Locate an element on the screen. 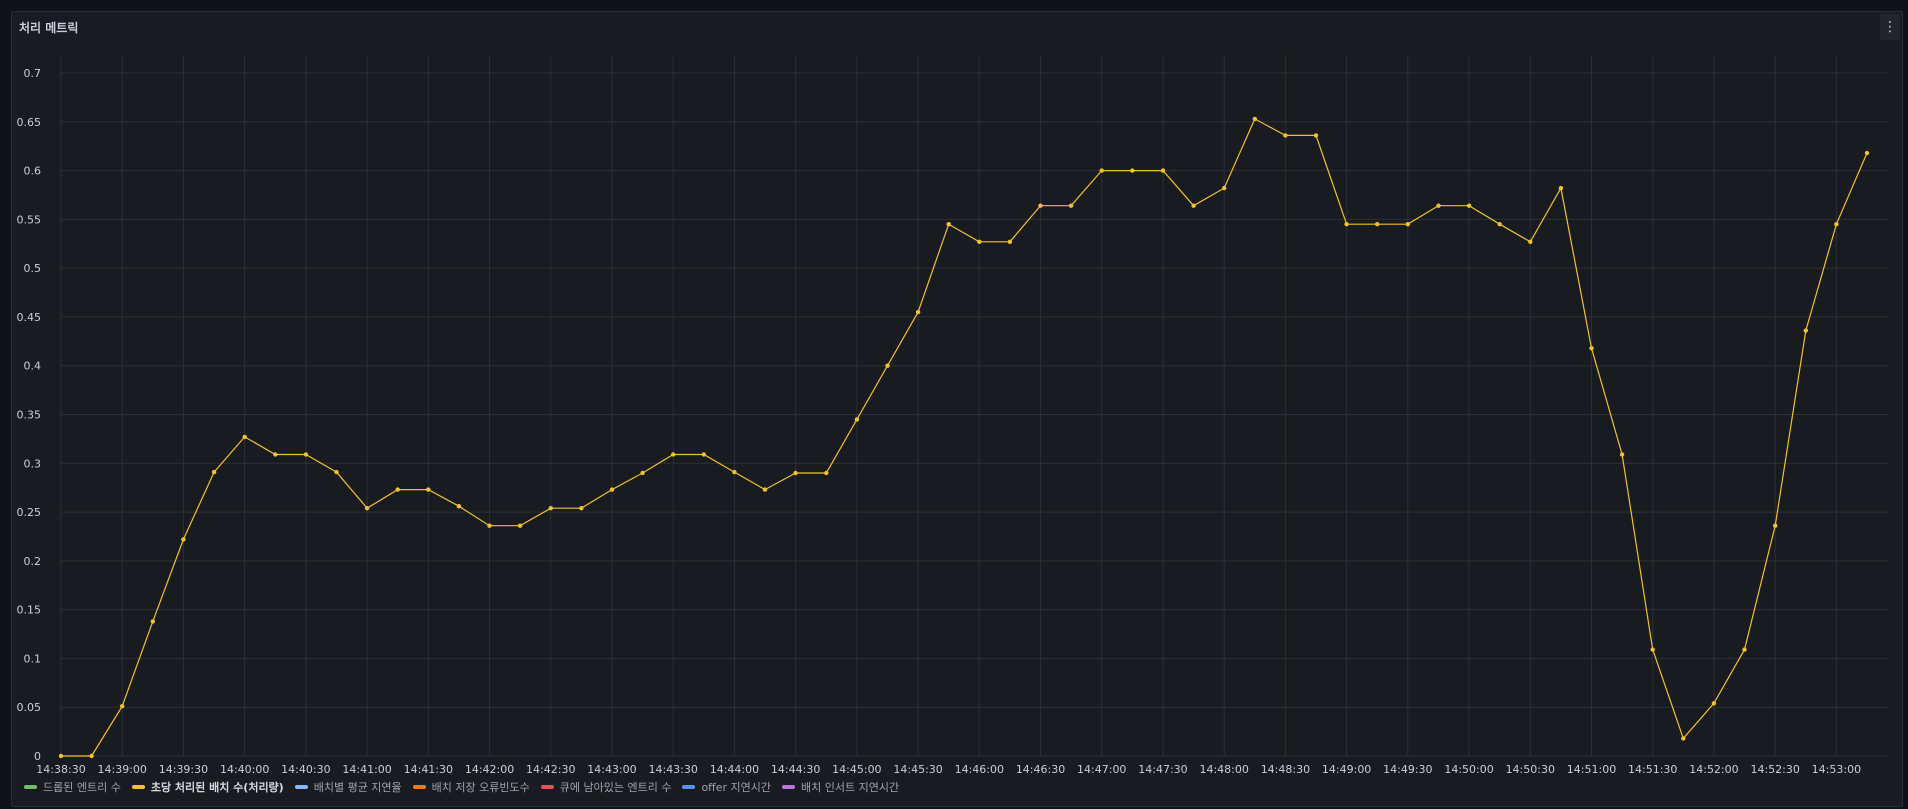 The height and width of the screenshot is (809, 1908). legend-item: 배치 인서트 지연시간 is located at coordinates (840, 787).